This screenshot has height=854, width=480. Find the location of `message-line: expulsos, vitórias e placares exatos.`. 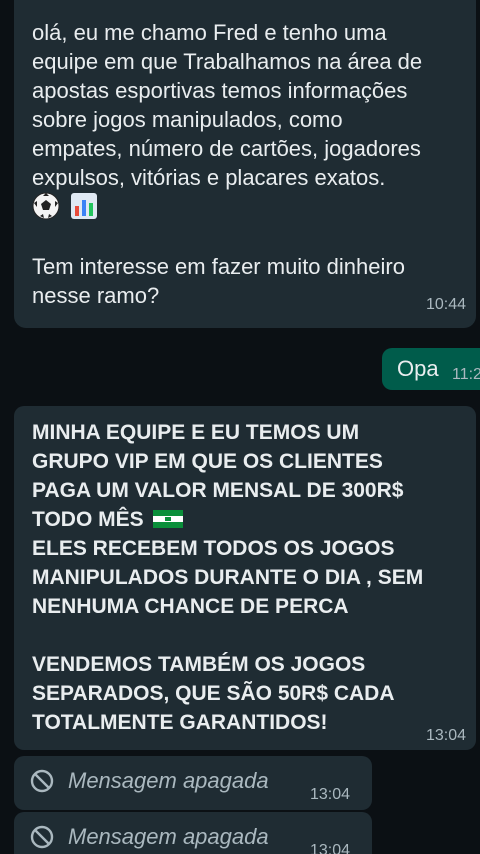

message-line: expulsos, vitórias e placares exatos. is located at coordinates (209, 177).